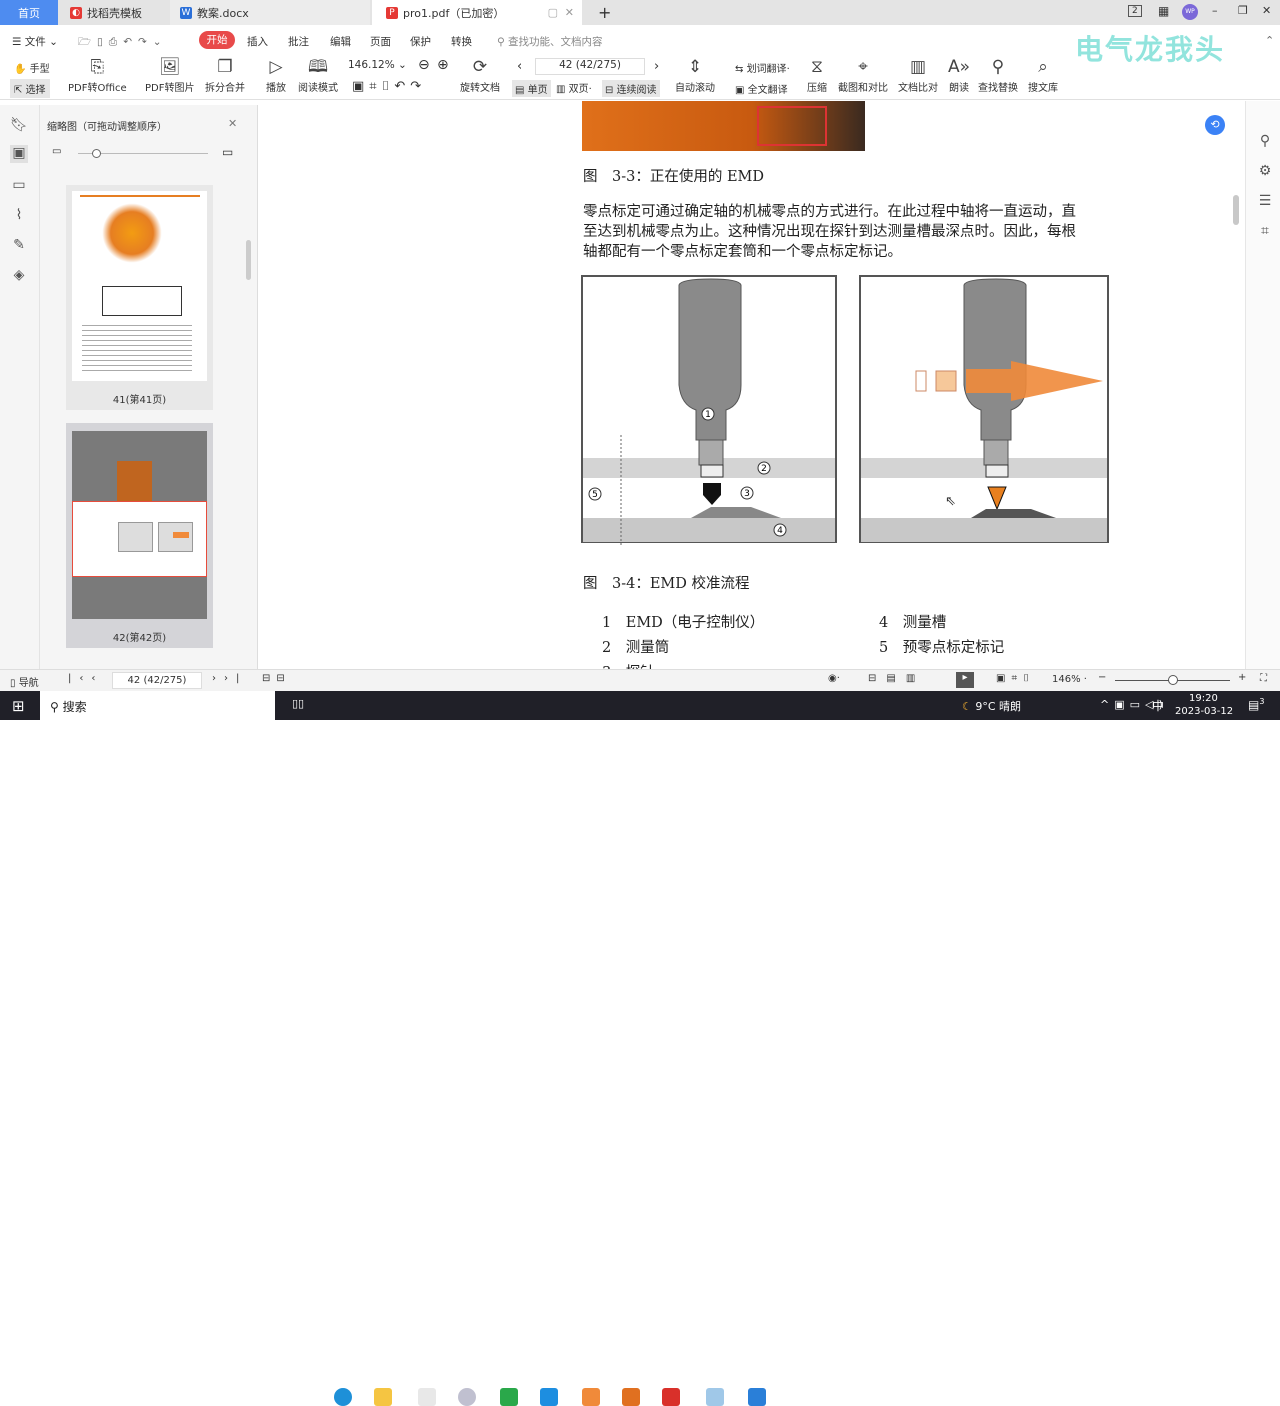 The height and width of the screenshot is (1406, 1280). I want to click on float-tab-icon: ▢, so click(553, 12).